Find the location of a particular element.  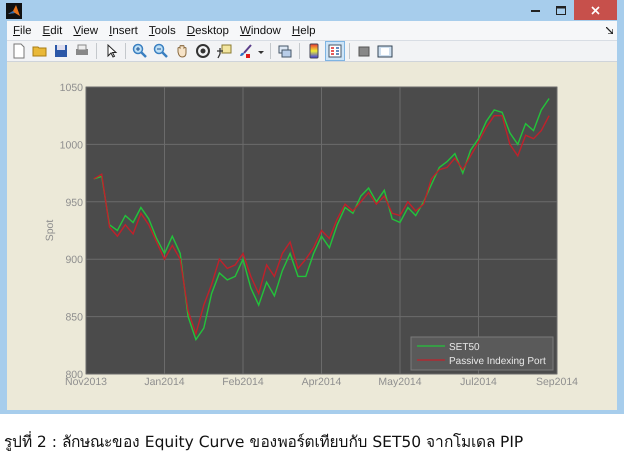

y-tick-label: 950 is located at coordinates (74, 202).